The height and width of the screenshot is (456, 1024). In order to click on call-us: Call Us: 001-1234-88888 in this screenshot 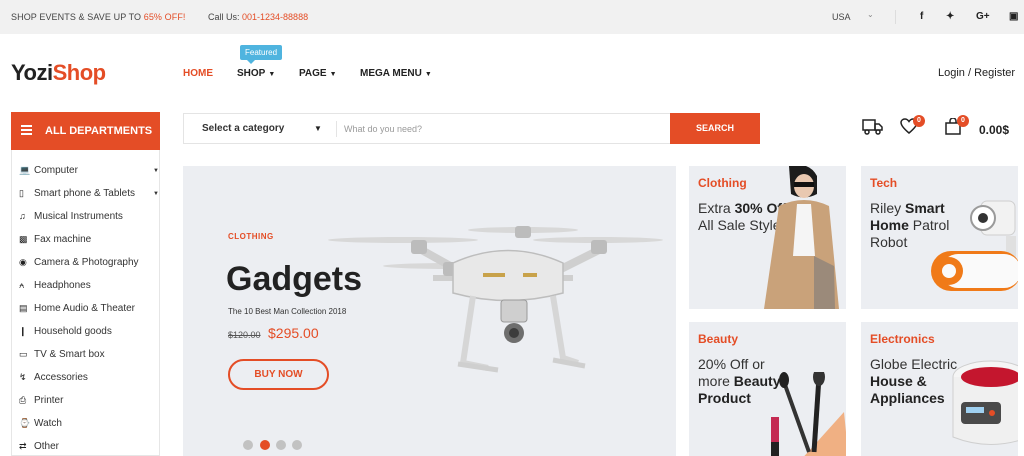, I will do `click(258, 17)`.